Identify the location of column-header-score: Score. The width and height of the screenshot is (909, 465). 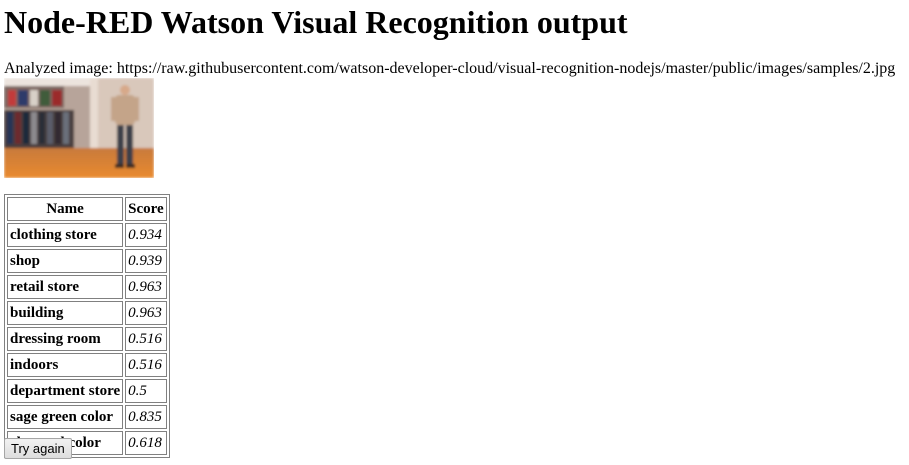
(146, 209).